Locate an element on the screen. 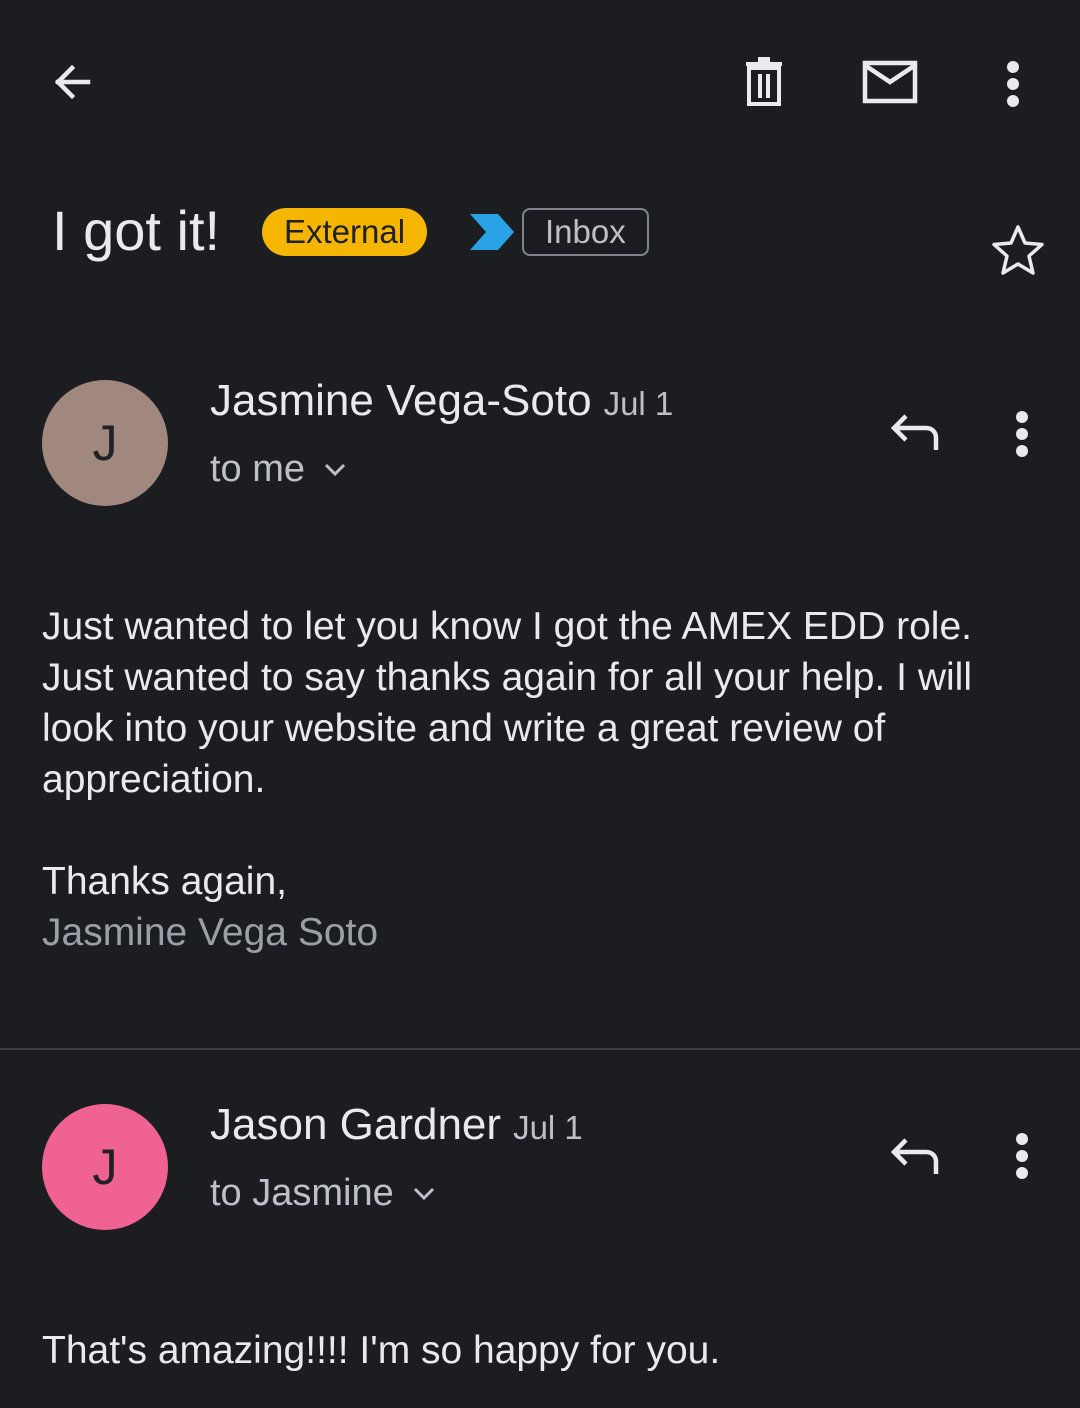 Image resolution: width=1080 pixels, height=1408 pixels. message-body: That's amazing!!!! I'm so happy for you. is located at coordinates (542, 1350).